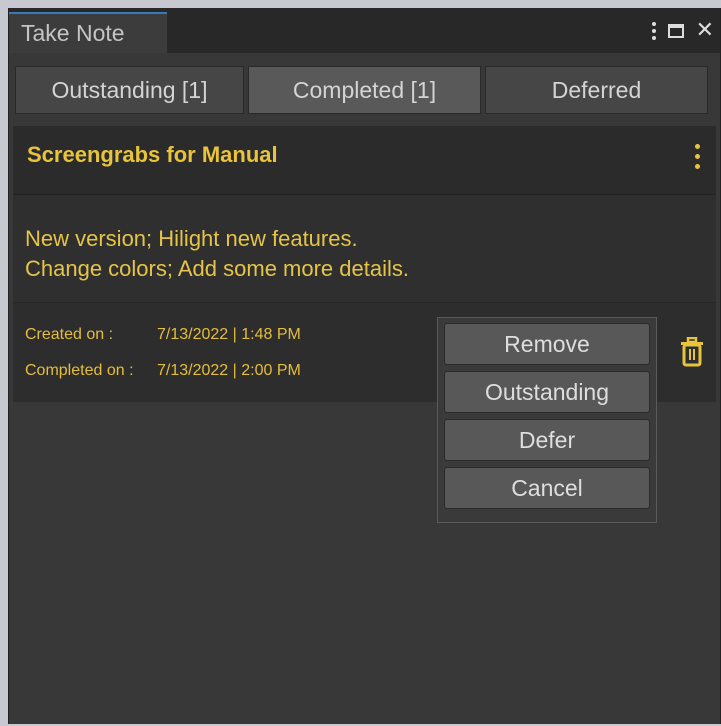 The height and width of the screenshot is (726, 721). Describe the element at coordinates (364, 30) in the screenshot. I see `title-bar: Take Note ✕` at that location.